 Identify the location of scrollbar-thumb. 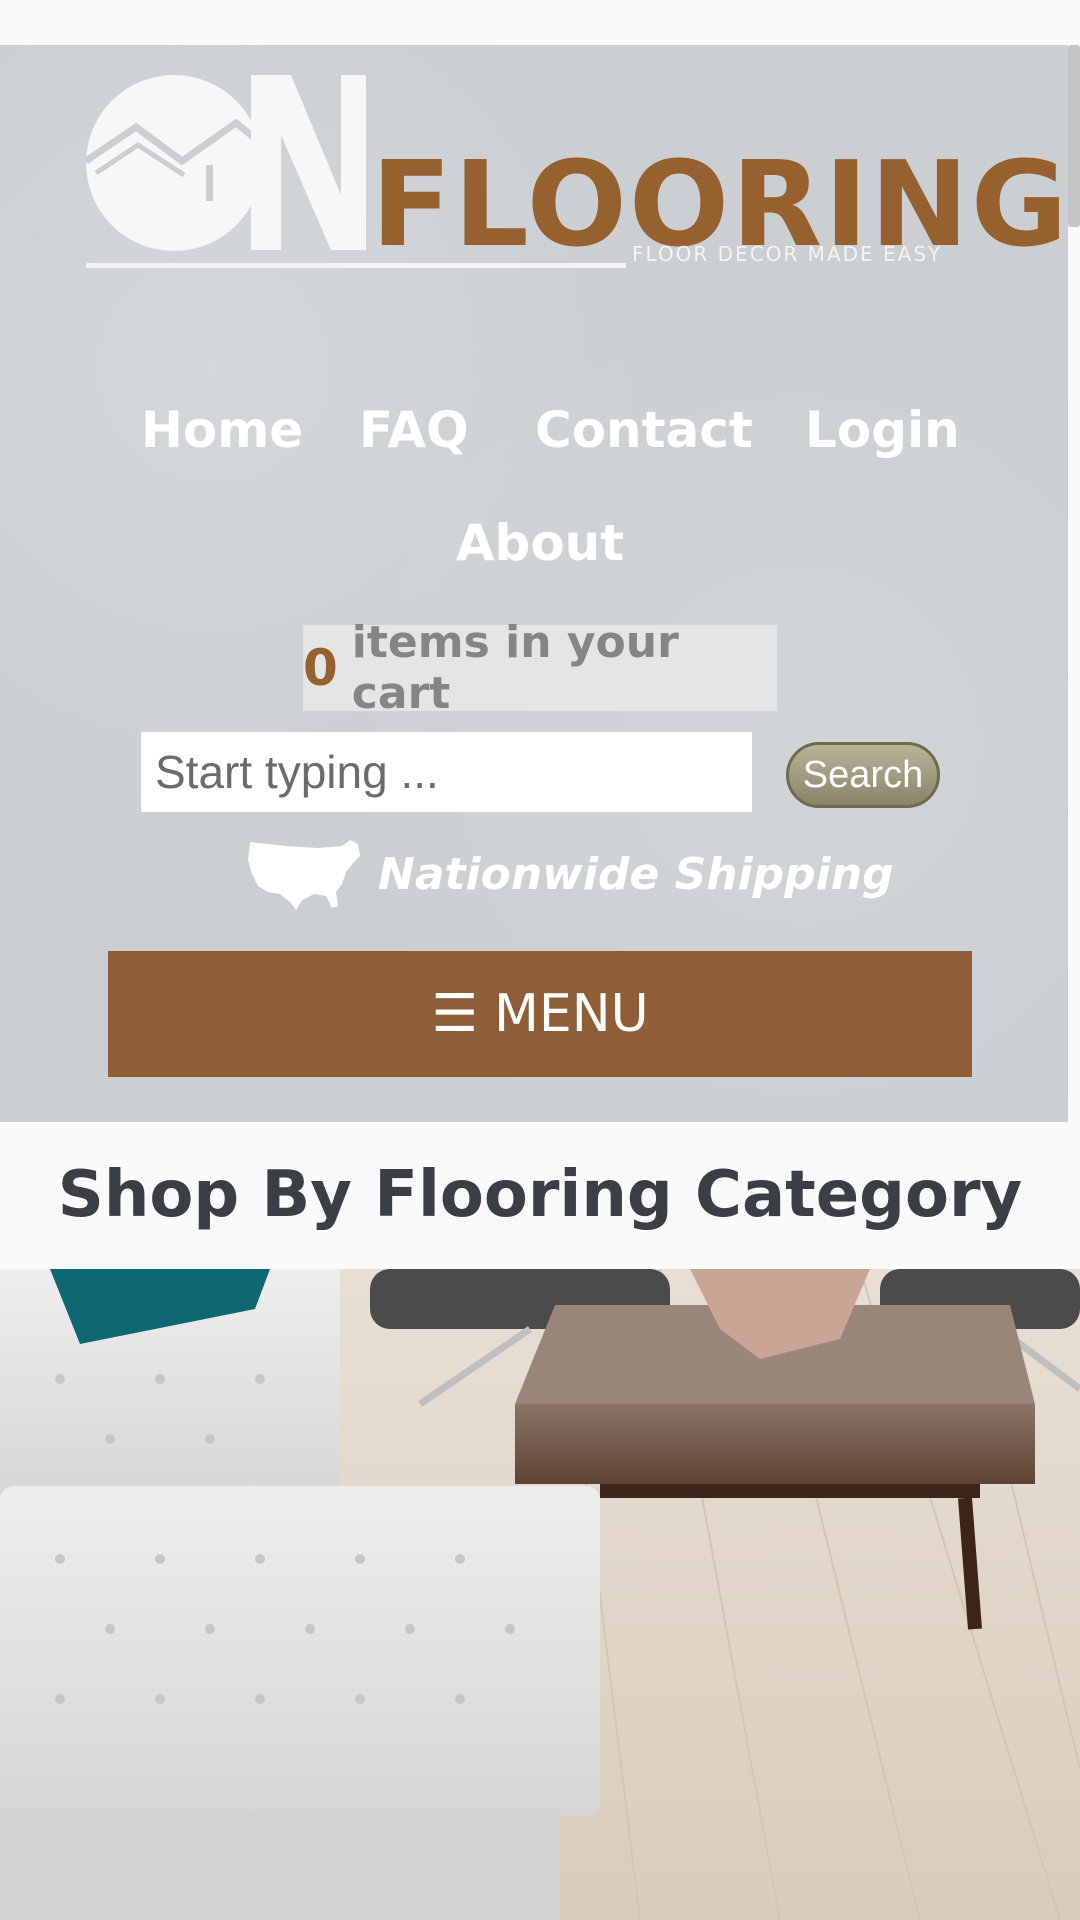
(1074, 136).